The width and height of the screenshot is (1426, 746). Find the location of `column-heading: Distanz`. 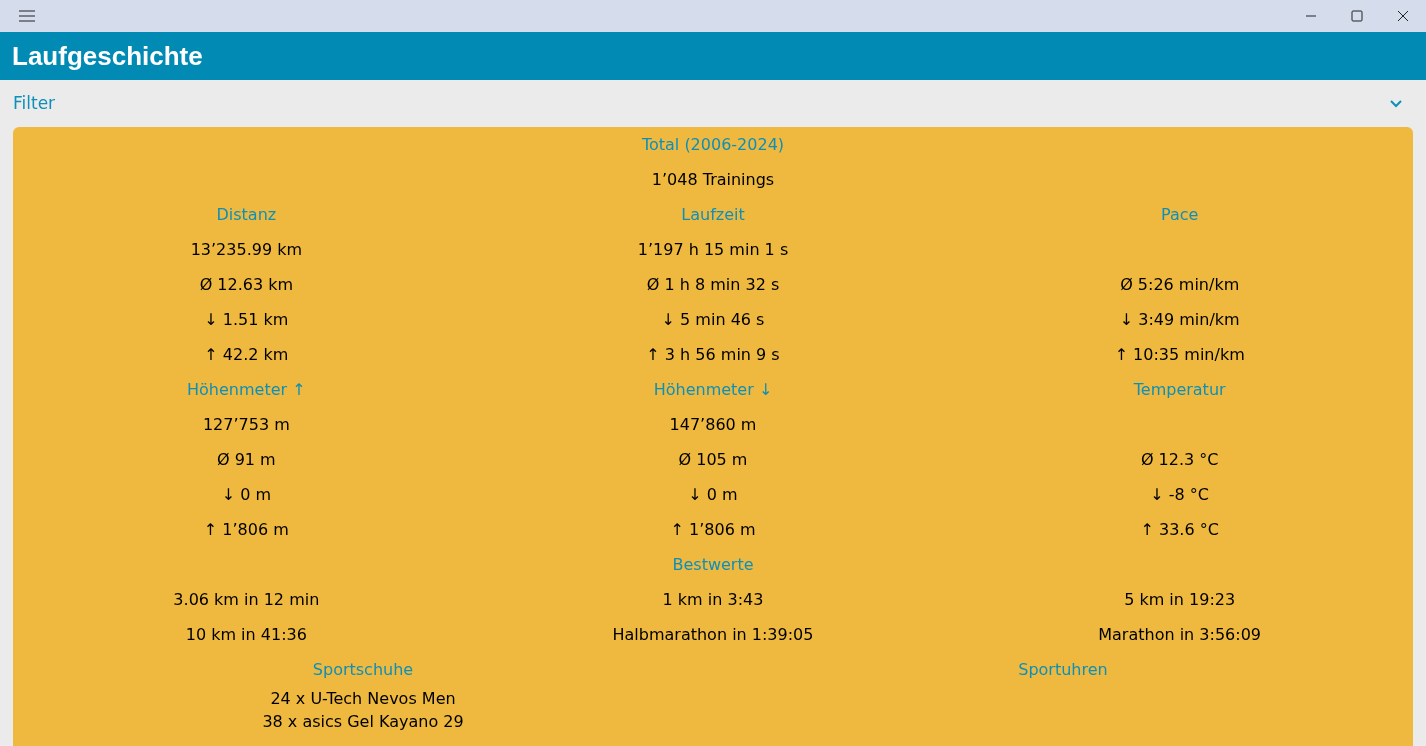

column-heading: Distanz is located at coordinates (246, 214).